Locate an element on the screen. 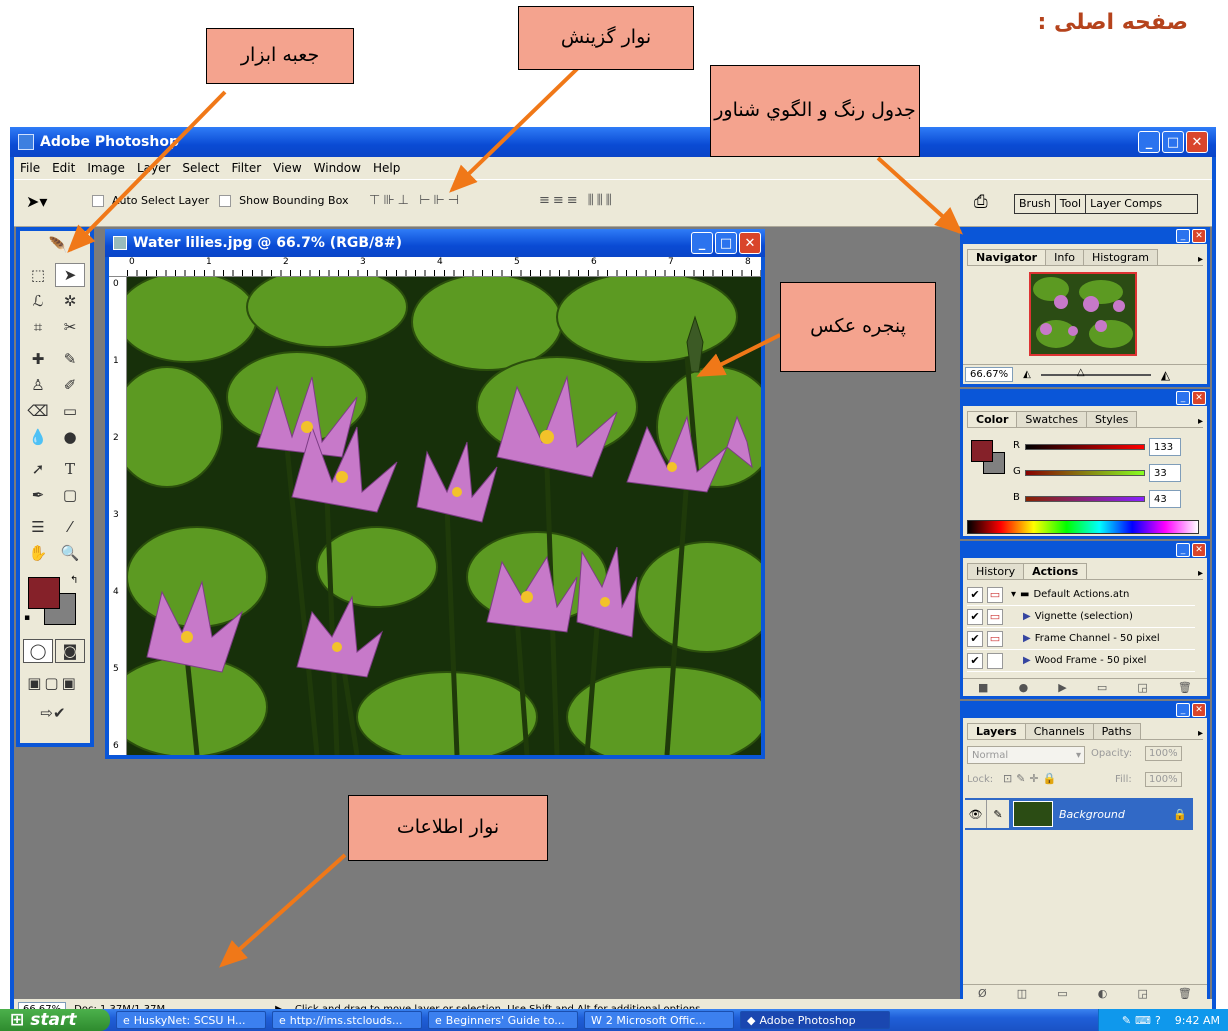  type-tool-icon: T is located at coordinates (70, 469).